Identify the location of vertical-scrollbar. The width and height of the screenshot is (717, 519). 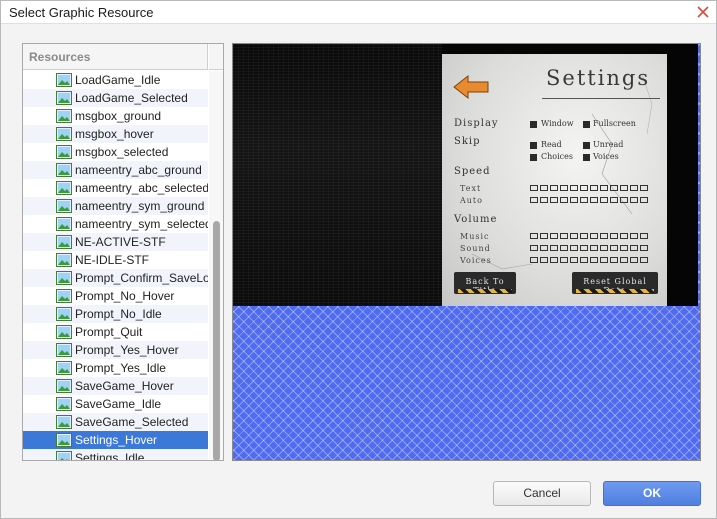
(216, 265).